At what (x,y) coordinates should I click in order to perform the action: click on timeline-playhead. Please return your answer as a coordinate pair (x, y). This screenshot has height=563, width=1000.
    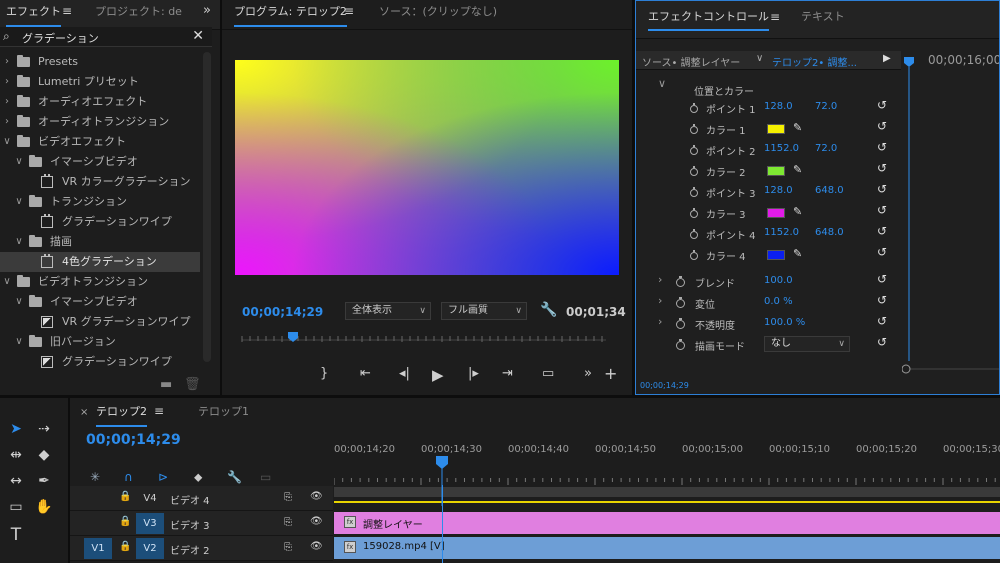
    Looking at the image, I should click on (442, 462).